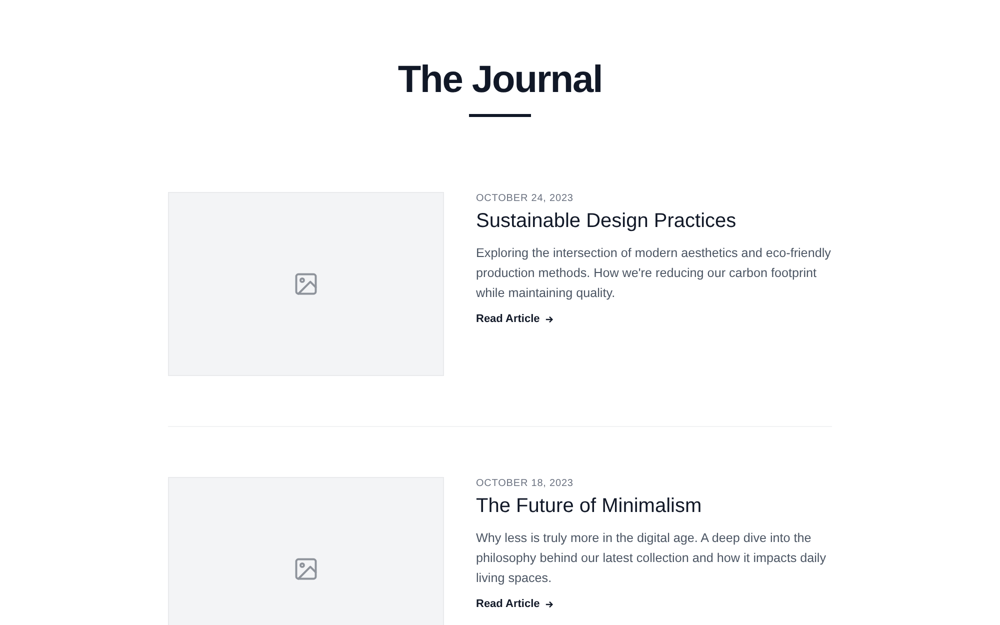 This screenshot has height=625, width=1000. What do you see at coordinates (607, 221) in the screenshot?
I see `article-title: Sustainable Design Practices` at bounding box center [607, 221].